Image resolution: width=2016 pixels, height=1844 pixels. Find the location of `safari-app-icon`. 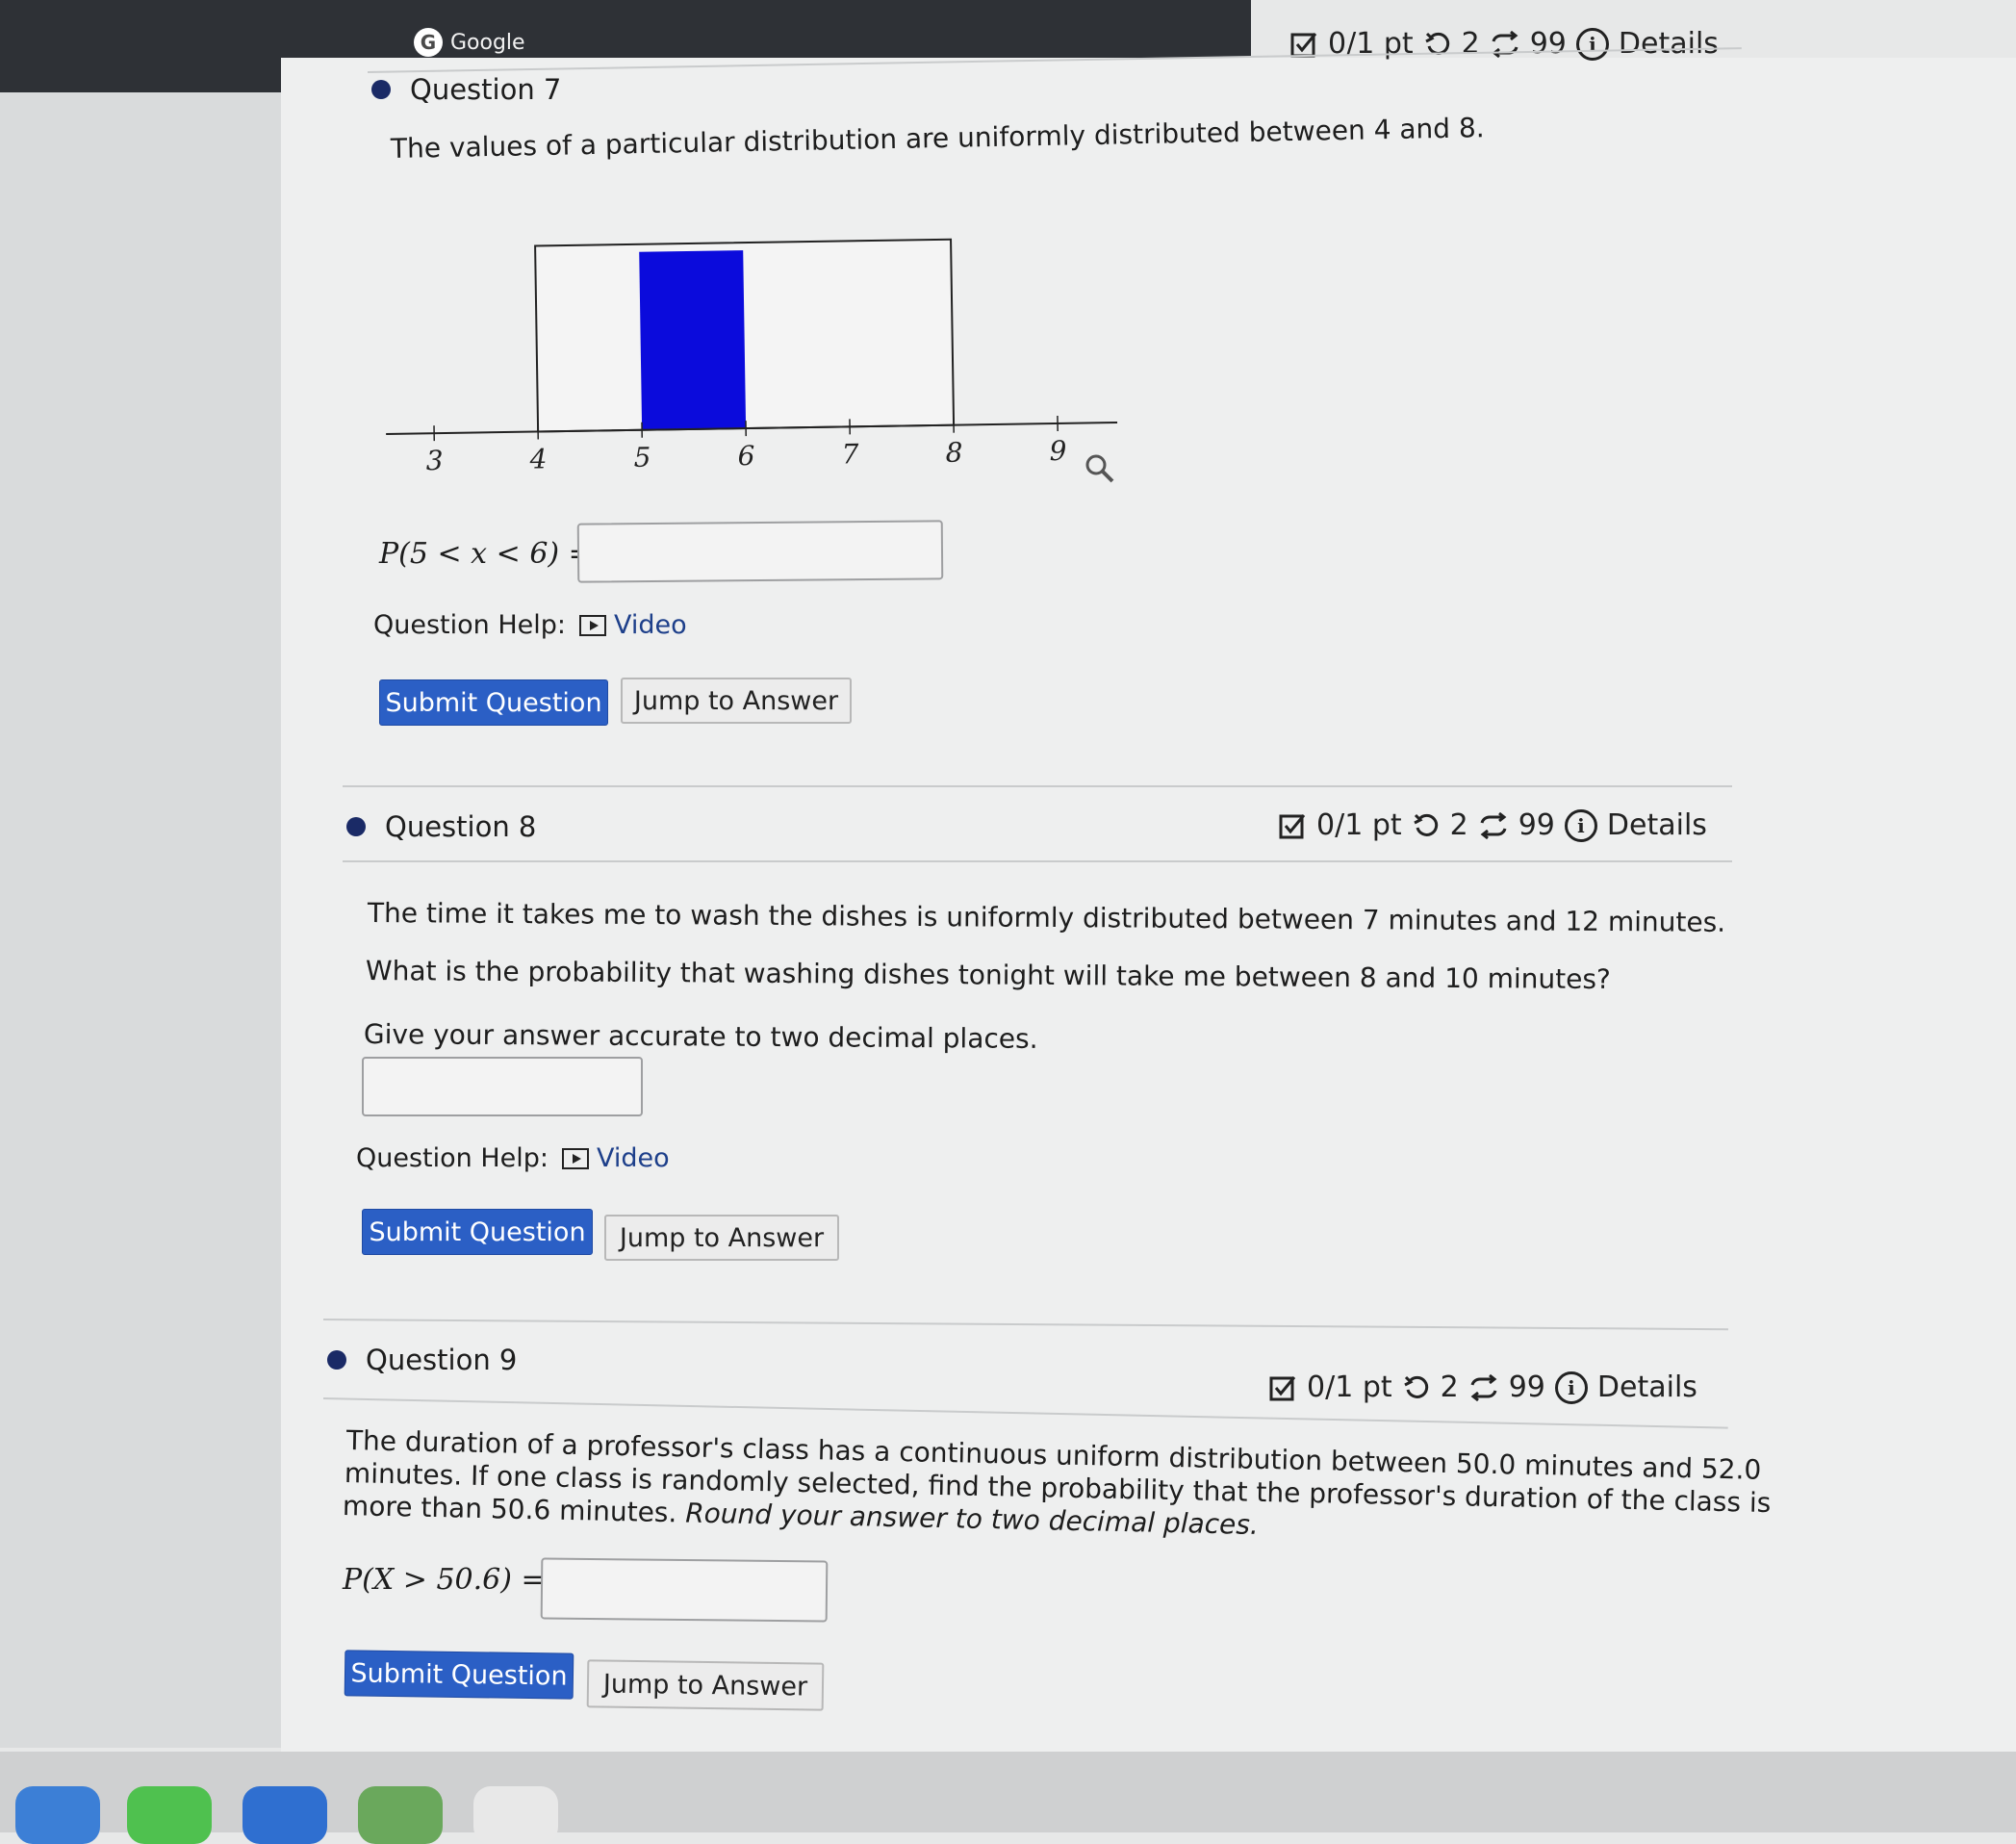

safari-app-icon is located at coordinates (57, 1815).